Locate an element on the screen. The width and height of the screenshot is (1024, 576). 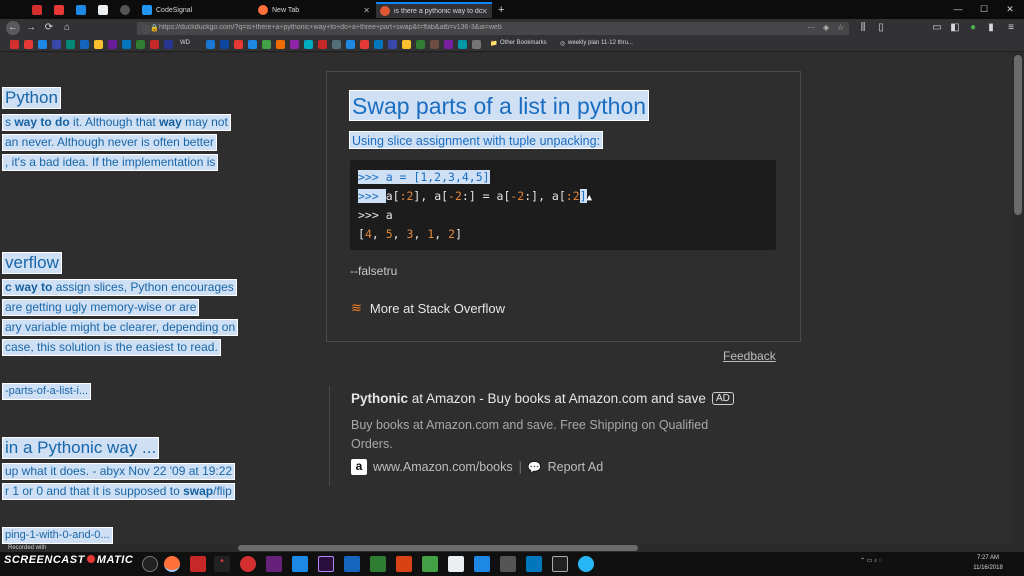
feedback-link: Feedback is located at coordinates (749, 356).